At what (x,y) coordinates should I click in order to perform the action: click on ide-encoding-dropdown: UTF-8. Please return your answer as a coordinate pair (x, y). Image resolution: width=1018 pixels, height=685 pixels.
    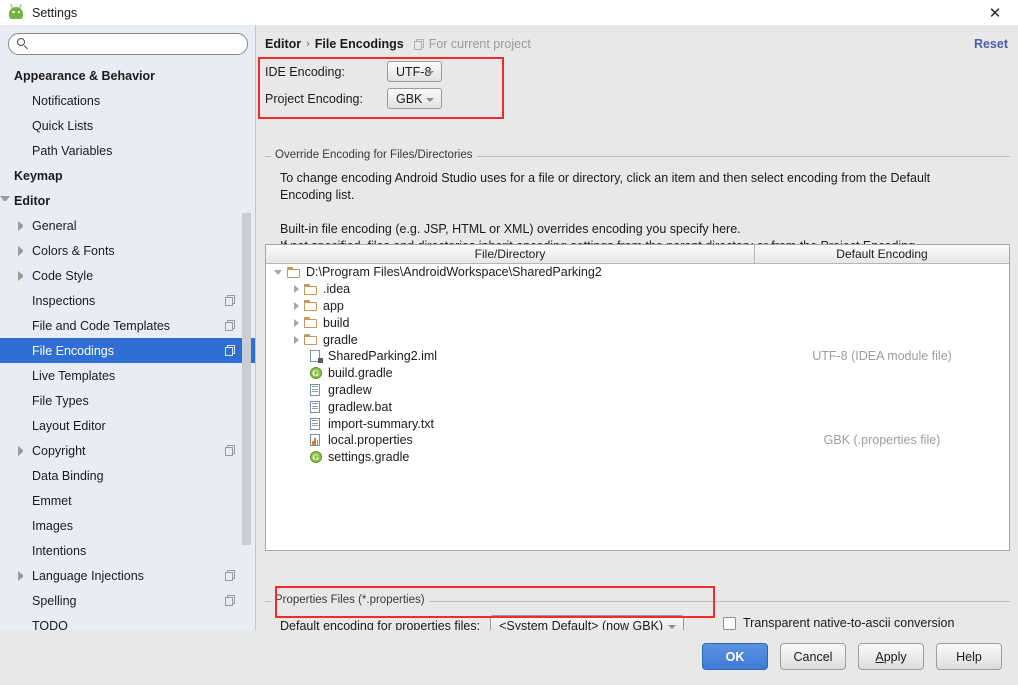
    Looking at the image, I should click on (414, 71).